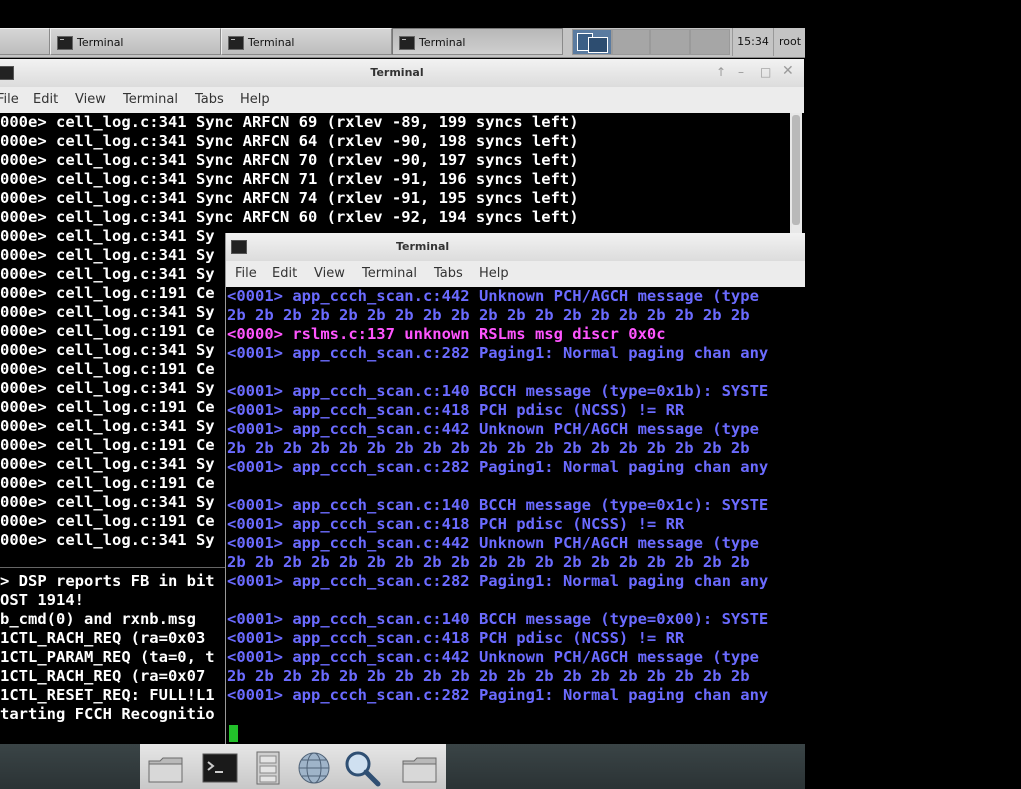 The height and width of the screenshot is (789, 1021). What do you see at coordinates (25, 41) in the screenshot?
I see `taskbar-overflow` at bounding box center [25, 41].